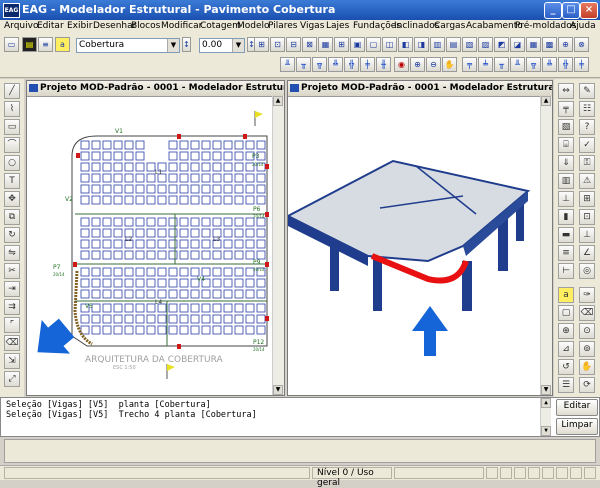  What do you see at coordinates (12, 253) in the screenshot?
I see `mirror-icon: ⇋` at bounding box center [12, 253].